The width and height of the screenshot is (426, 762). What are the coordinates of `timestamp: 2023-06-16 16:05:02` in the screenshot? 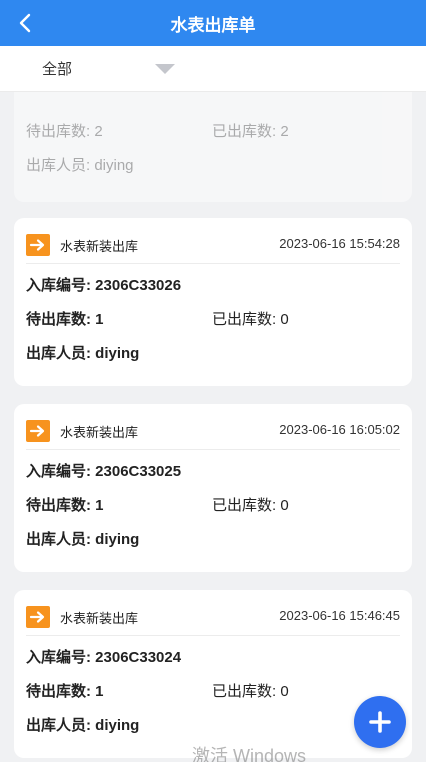 It's located at (339, 429).